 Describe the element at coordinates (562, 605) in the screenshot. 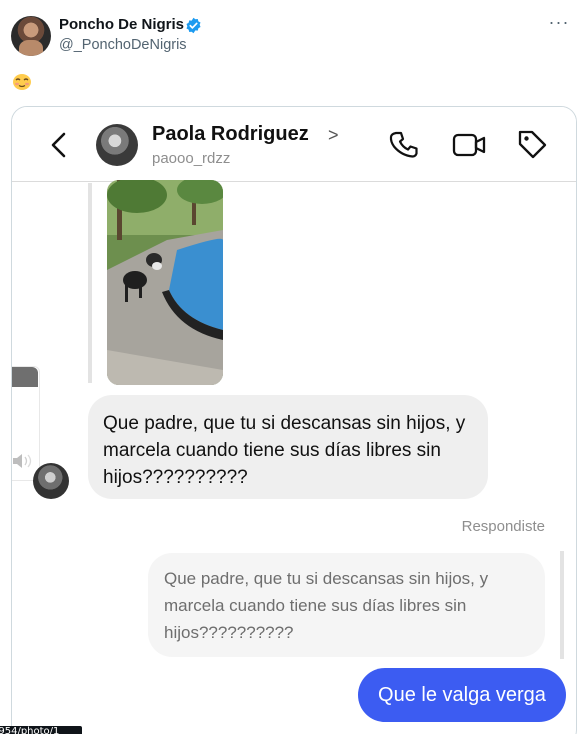

I see `quote-divider` at that location.